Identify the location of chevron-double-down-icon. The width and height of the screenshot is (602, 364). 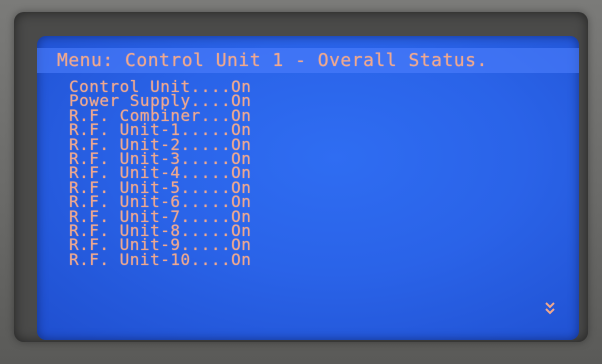
(550, 308).